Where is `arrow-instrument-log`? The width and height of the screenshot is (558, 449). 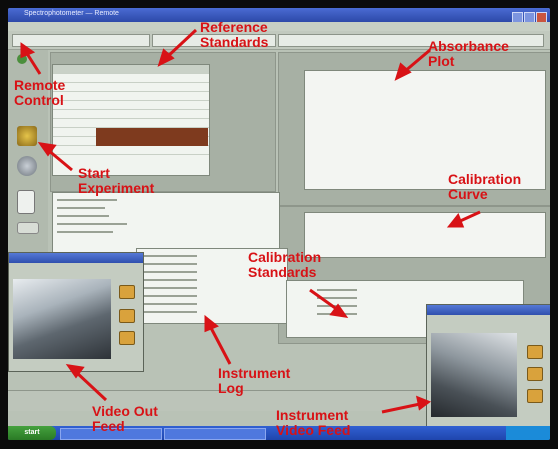
arrow-instrument-log is located at coordinates (220, 345).